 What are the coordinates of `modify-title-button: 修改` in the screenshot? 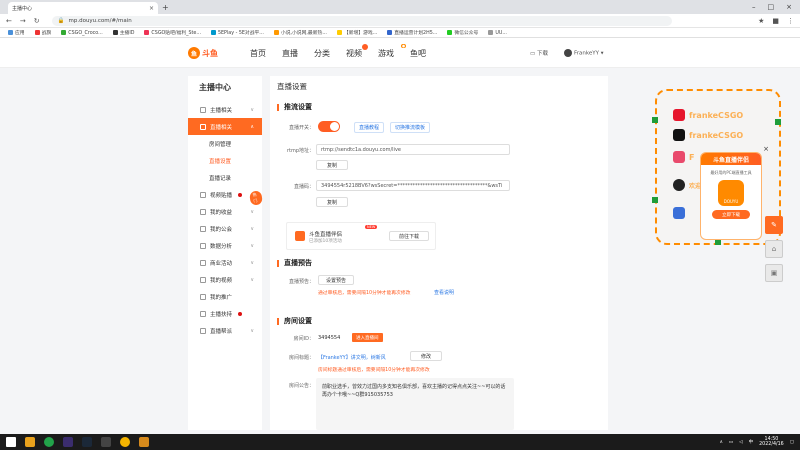 It's located at (426, 356).